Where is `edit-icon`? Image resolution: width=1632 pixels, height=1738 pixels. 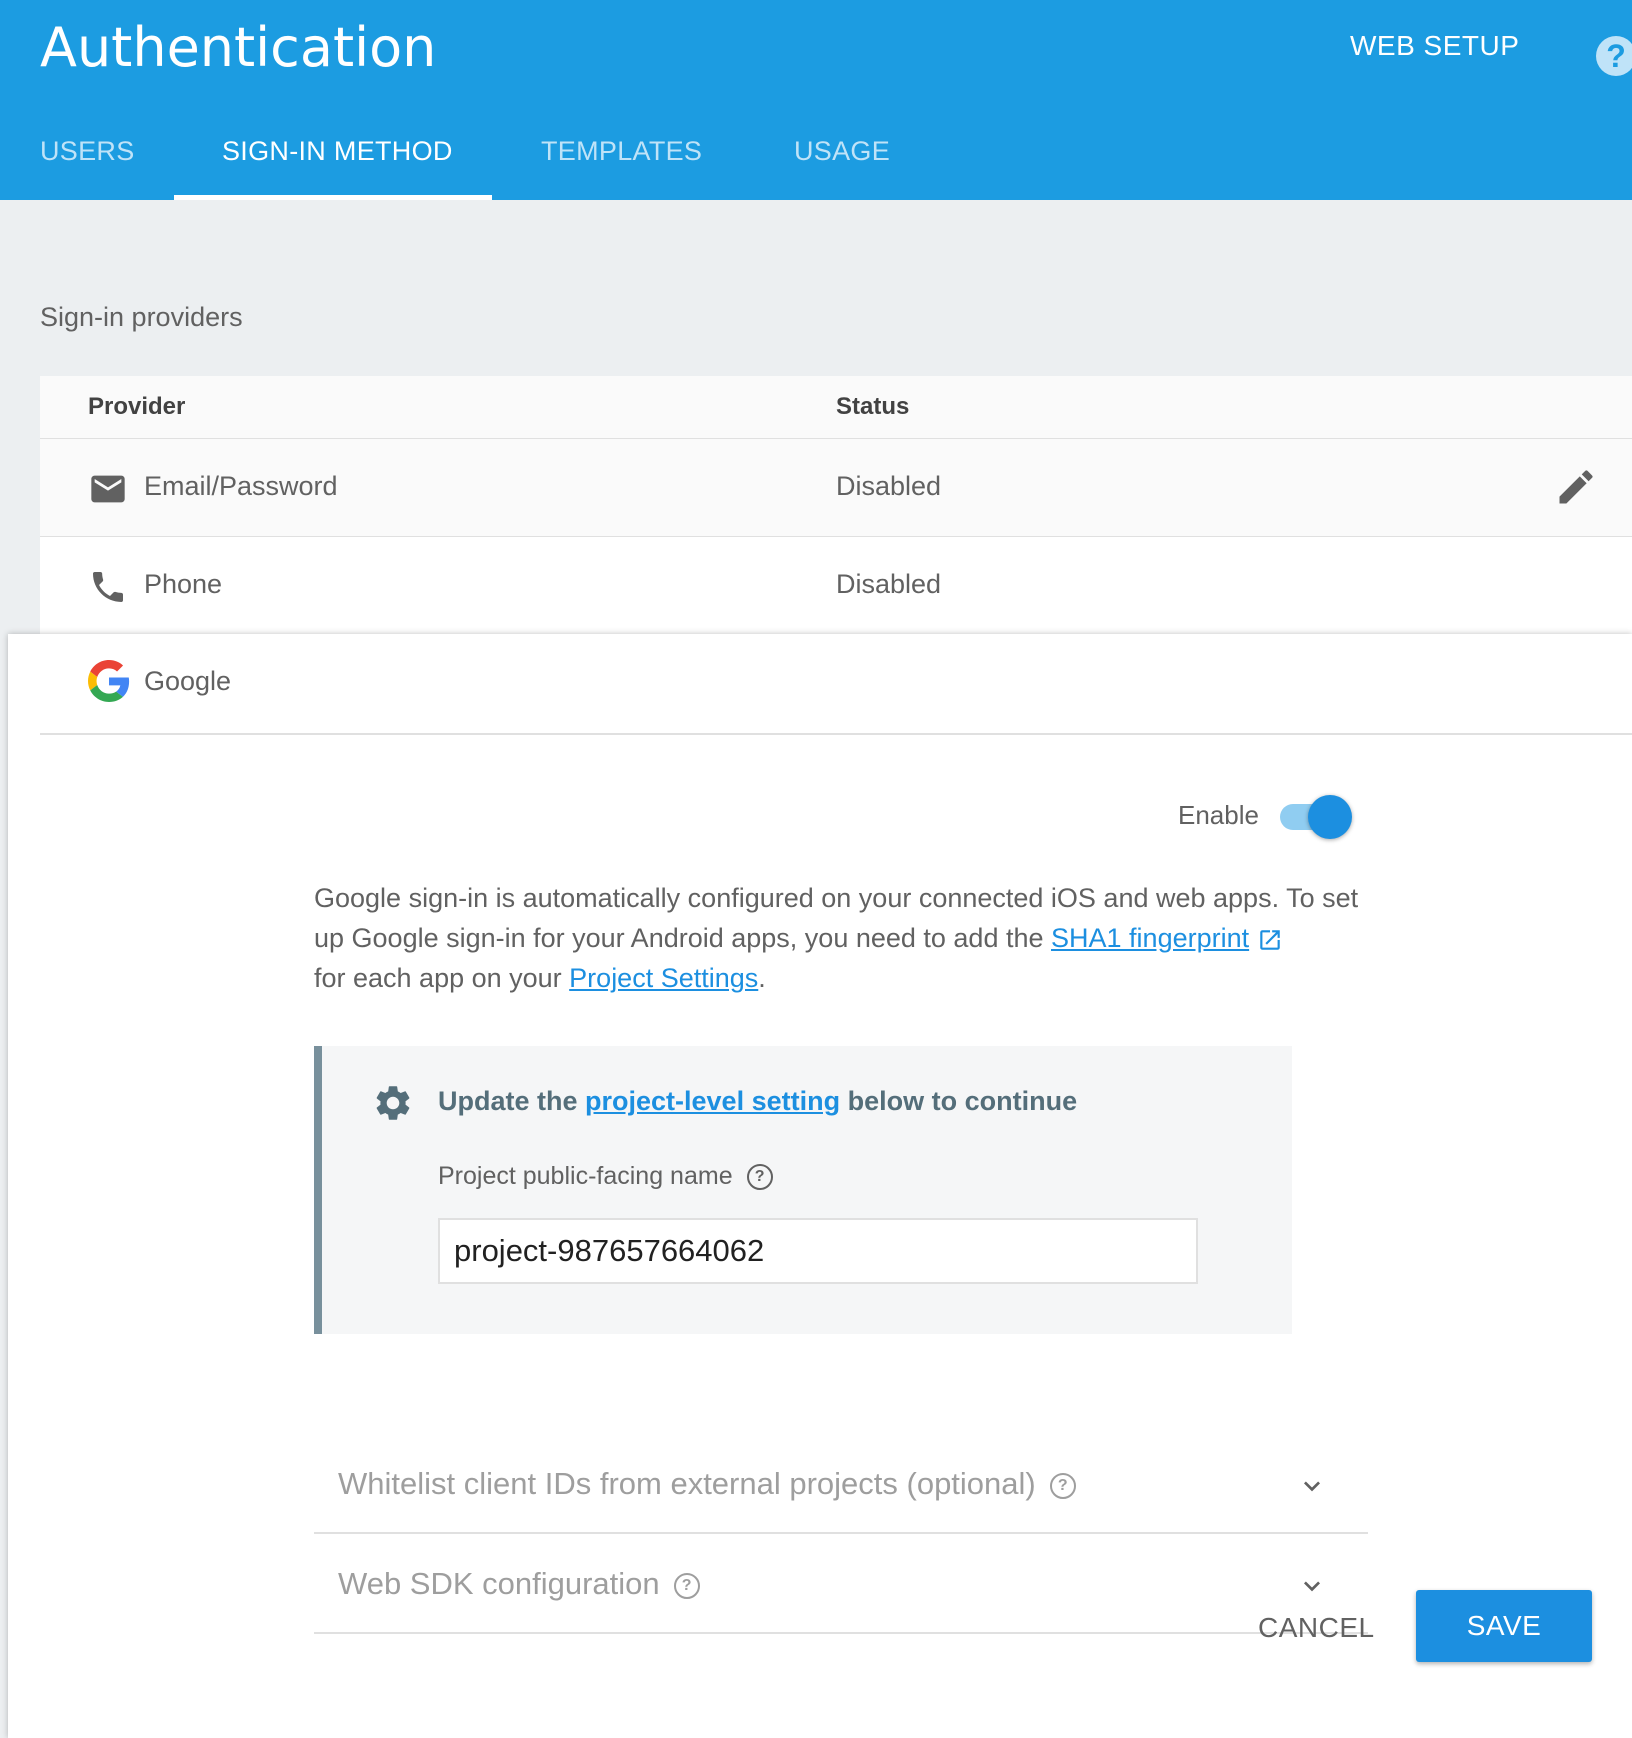 edit-icon is located at coordinates (1576, 487).